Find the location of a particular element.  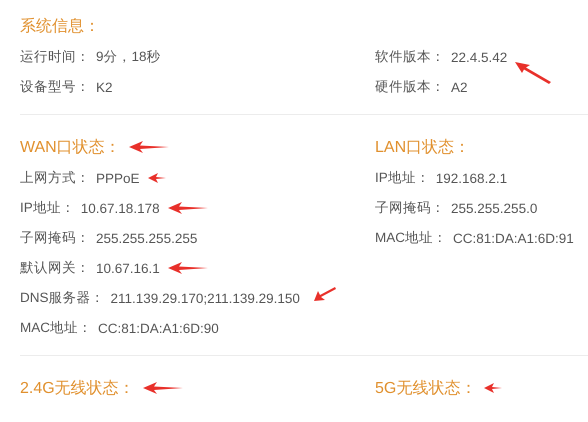

field-value: 192.168.2.1 is located at coordinates (472, 178).